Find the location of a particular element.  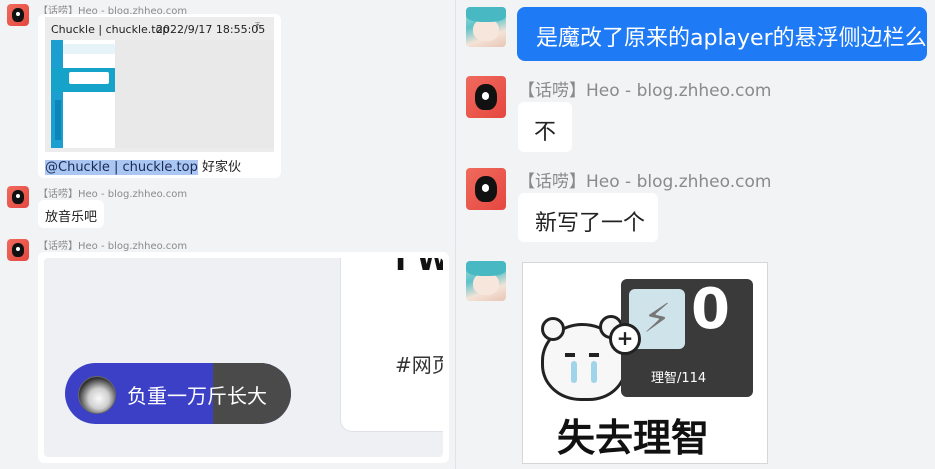

quote-author: Chuckle | chuckle.top is located at coordinates (110, 29).